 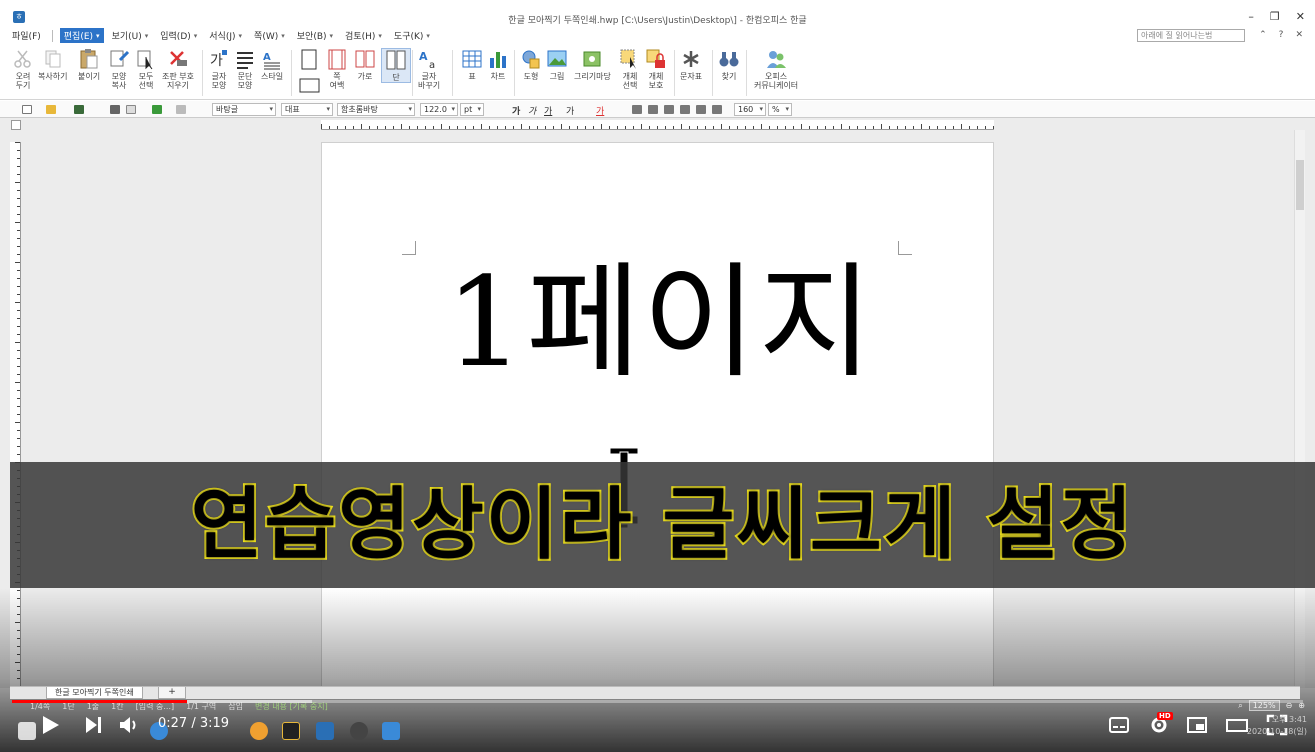 What do you see at coordinates (363, 35) in the screenshot?
I see `menu-item-7: 검토(H) ▾` at bounding box center [363, 35].